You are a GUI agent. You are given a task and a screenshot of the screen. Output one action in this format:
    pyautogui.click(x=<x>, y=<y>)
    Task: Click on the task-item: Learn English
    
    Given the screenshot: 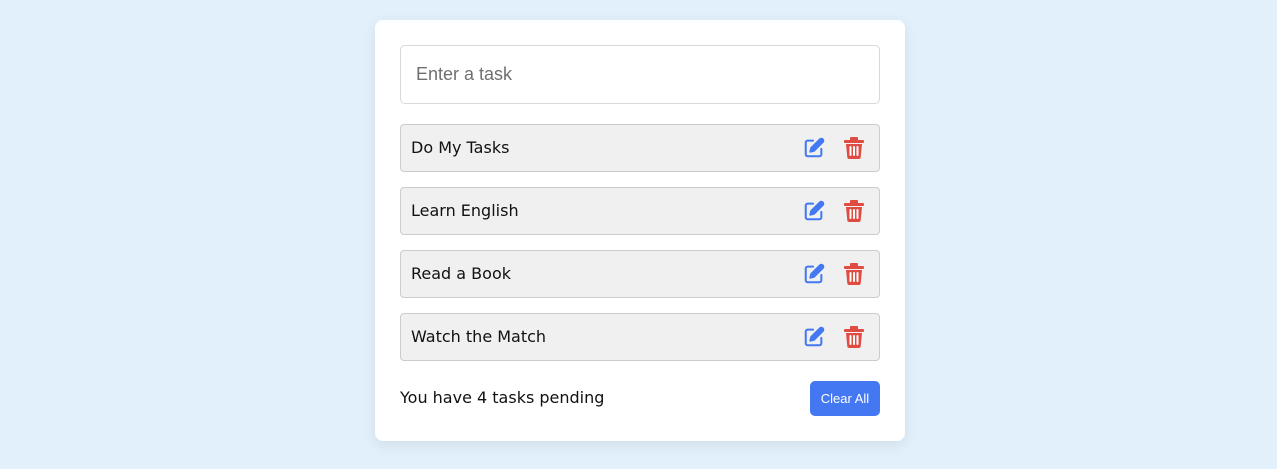 What is the action you would take?
    pyautogui.click(x=640, y=211)
    